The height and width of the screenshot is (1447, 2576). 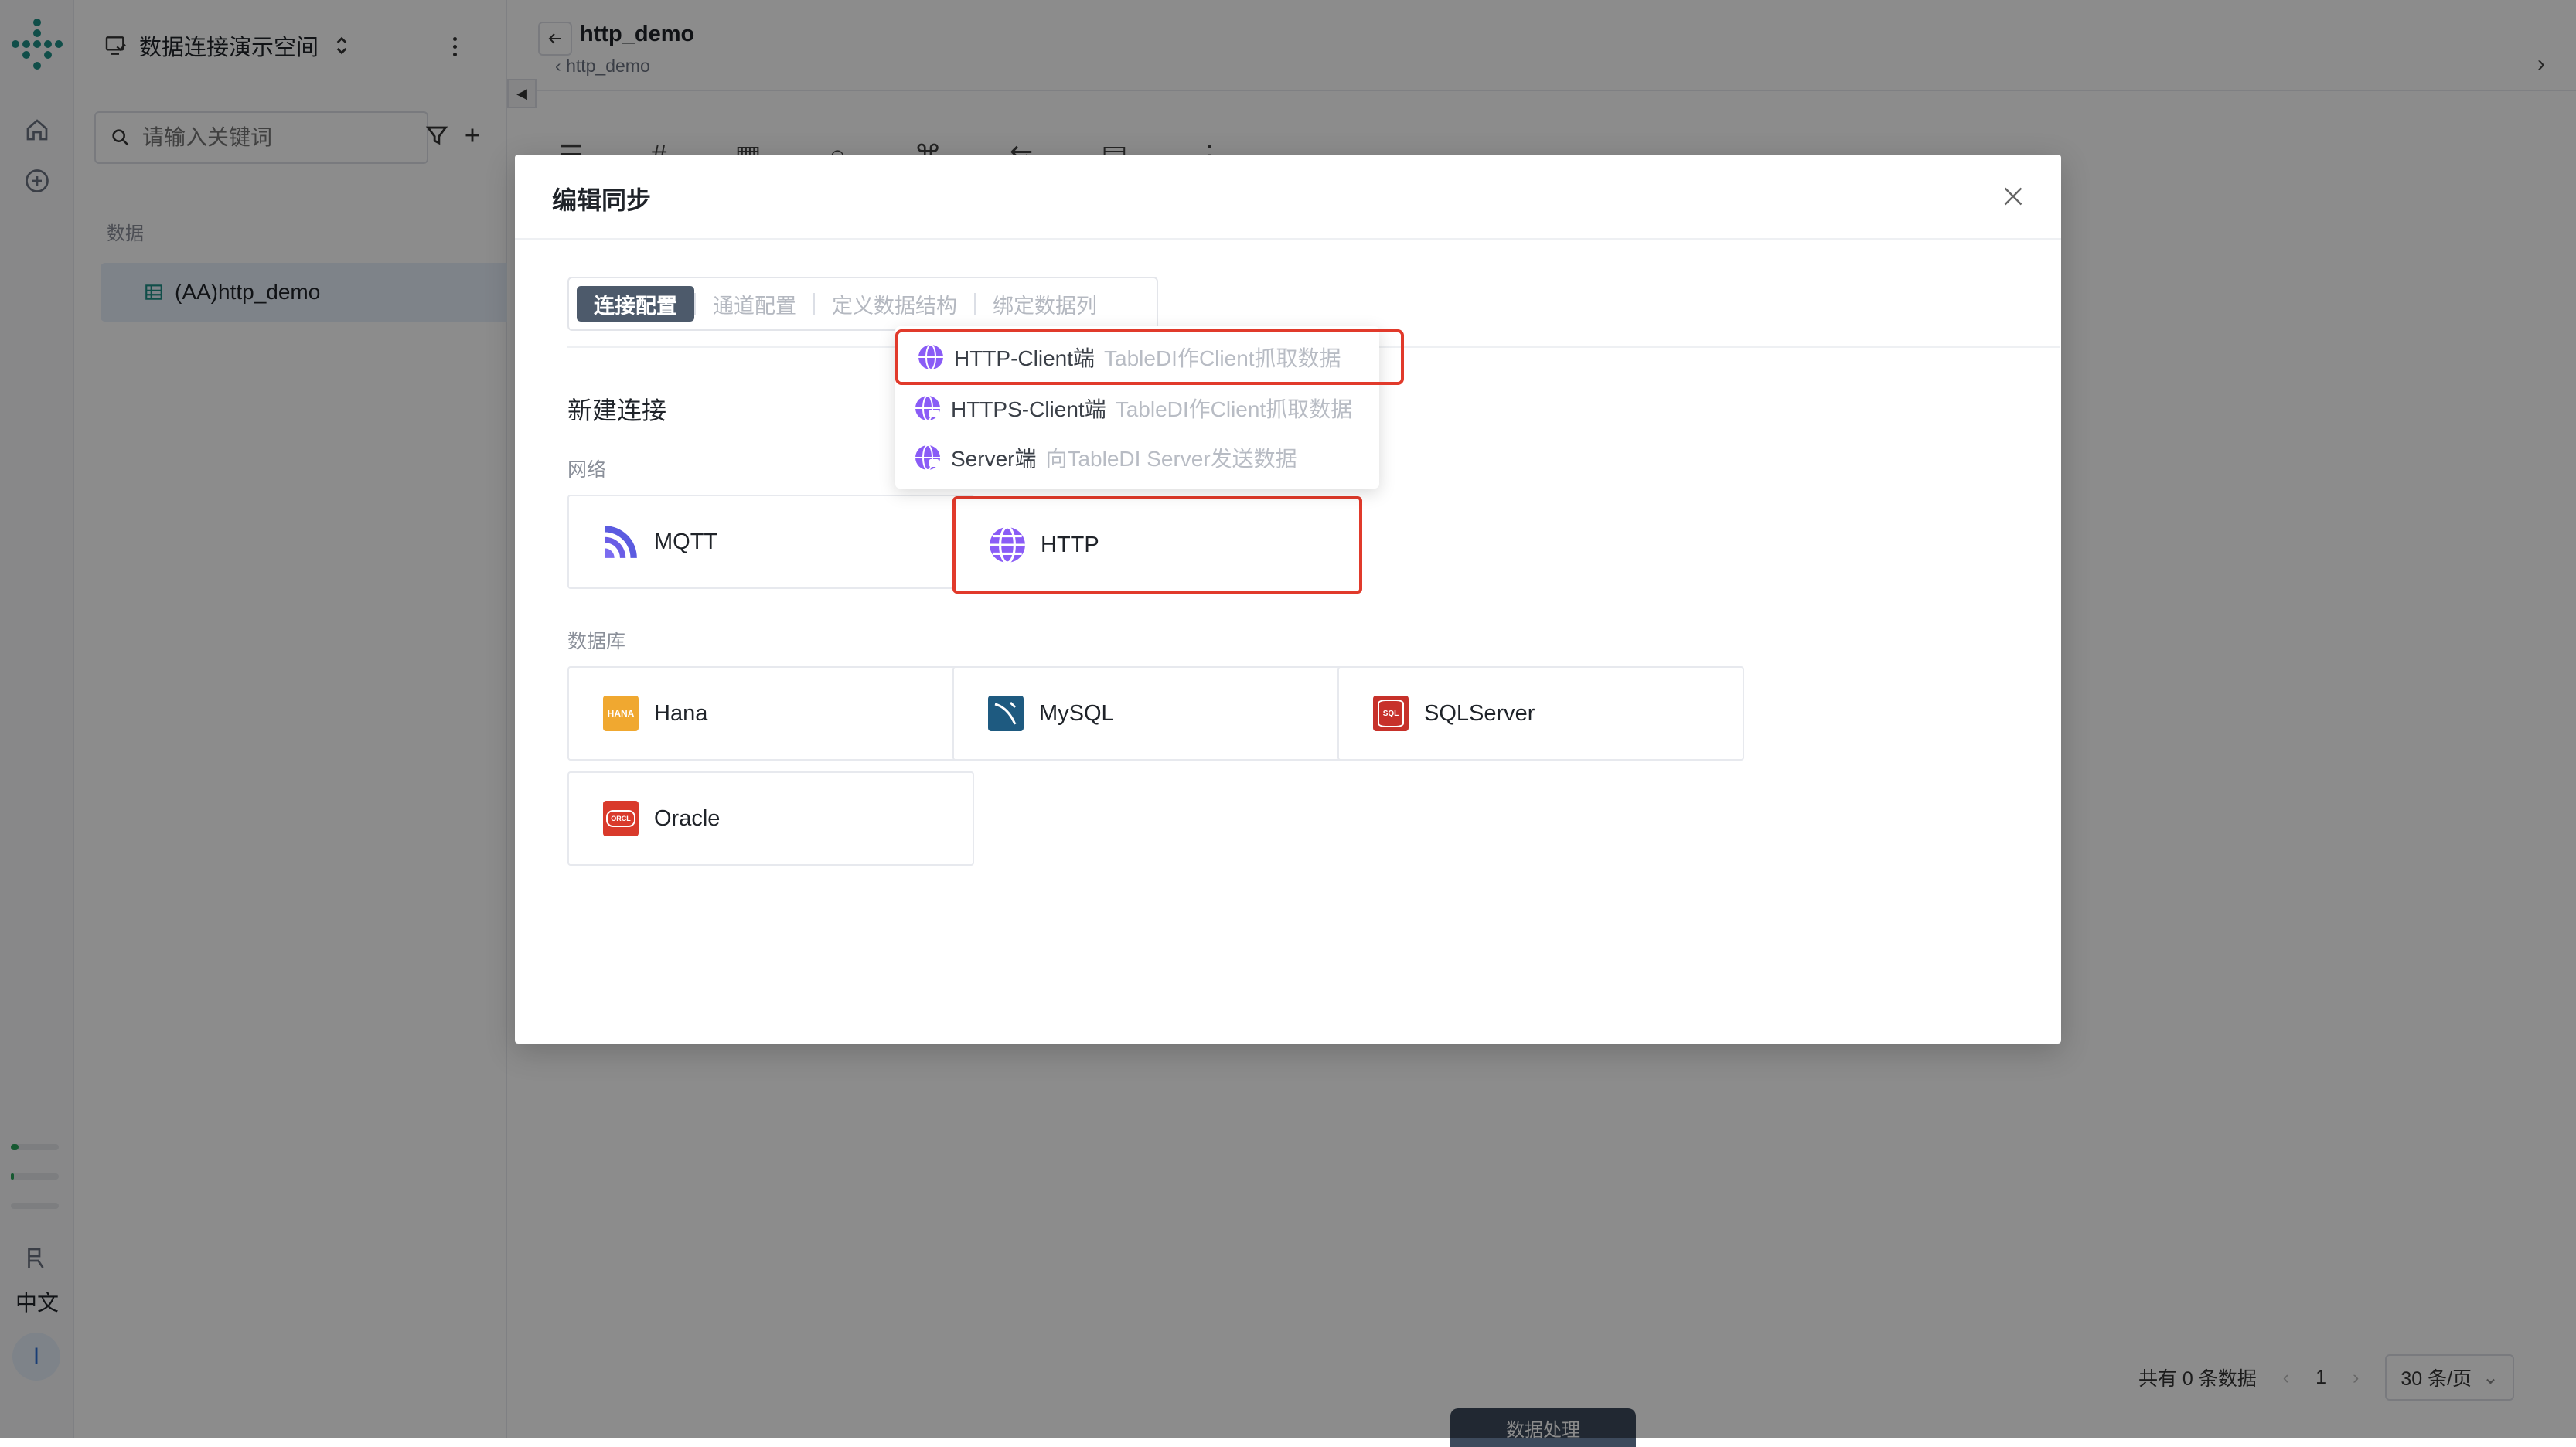 What do you see at coordinates (602, 200) in the screenshot?
I see `dialog-title: 编辑同步` at bounding box center [602, 200].